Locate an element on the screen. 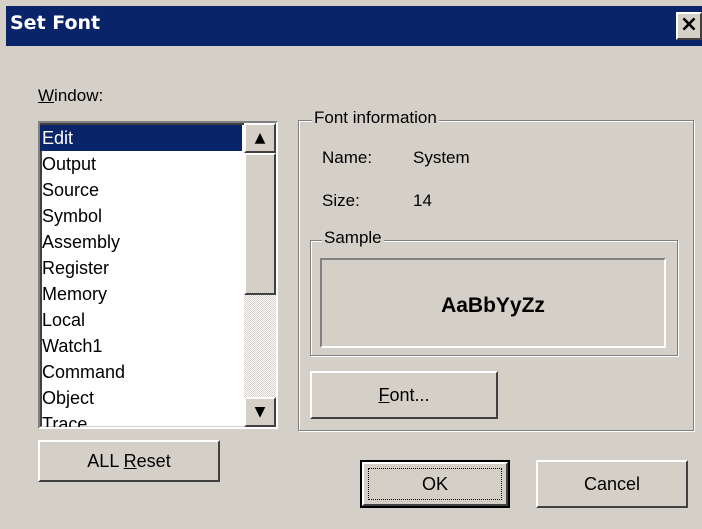  window-list-item: Symbol is located at coordinates (141, 216).